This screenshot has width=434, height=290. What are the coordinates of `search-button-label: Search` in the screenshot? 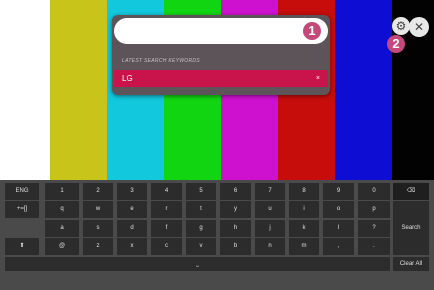 It's located at (411, 228).